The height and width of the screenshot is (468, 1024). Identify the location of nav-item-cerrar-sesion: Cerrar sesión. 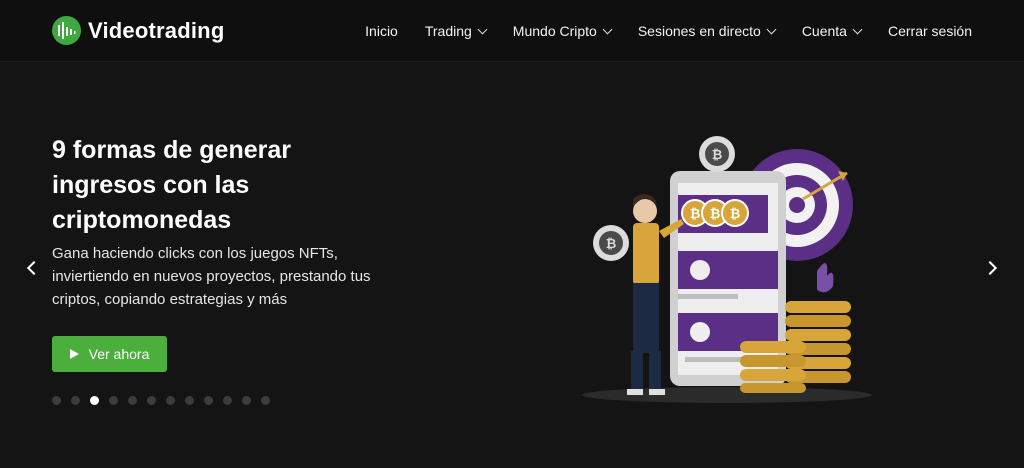
(930, 31).